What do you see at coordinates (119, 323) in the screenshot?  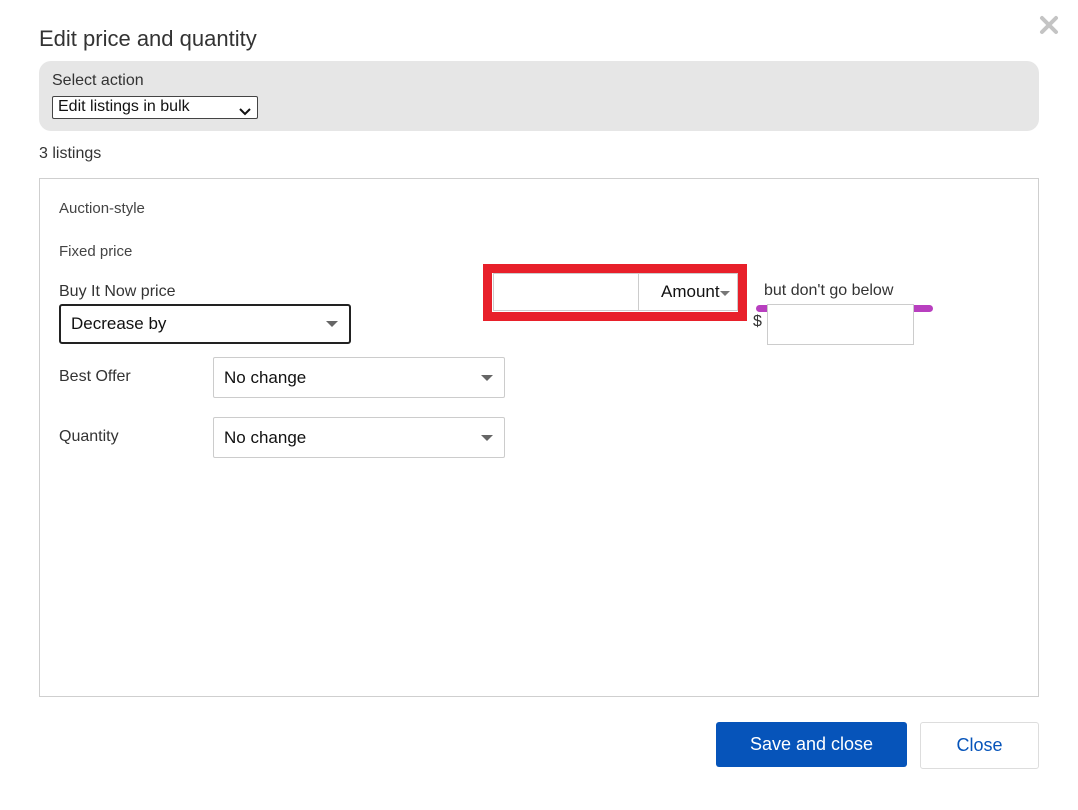 I see `buy-it-now-mode-value: Decrease by` at bounding box center [119, 323].